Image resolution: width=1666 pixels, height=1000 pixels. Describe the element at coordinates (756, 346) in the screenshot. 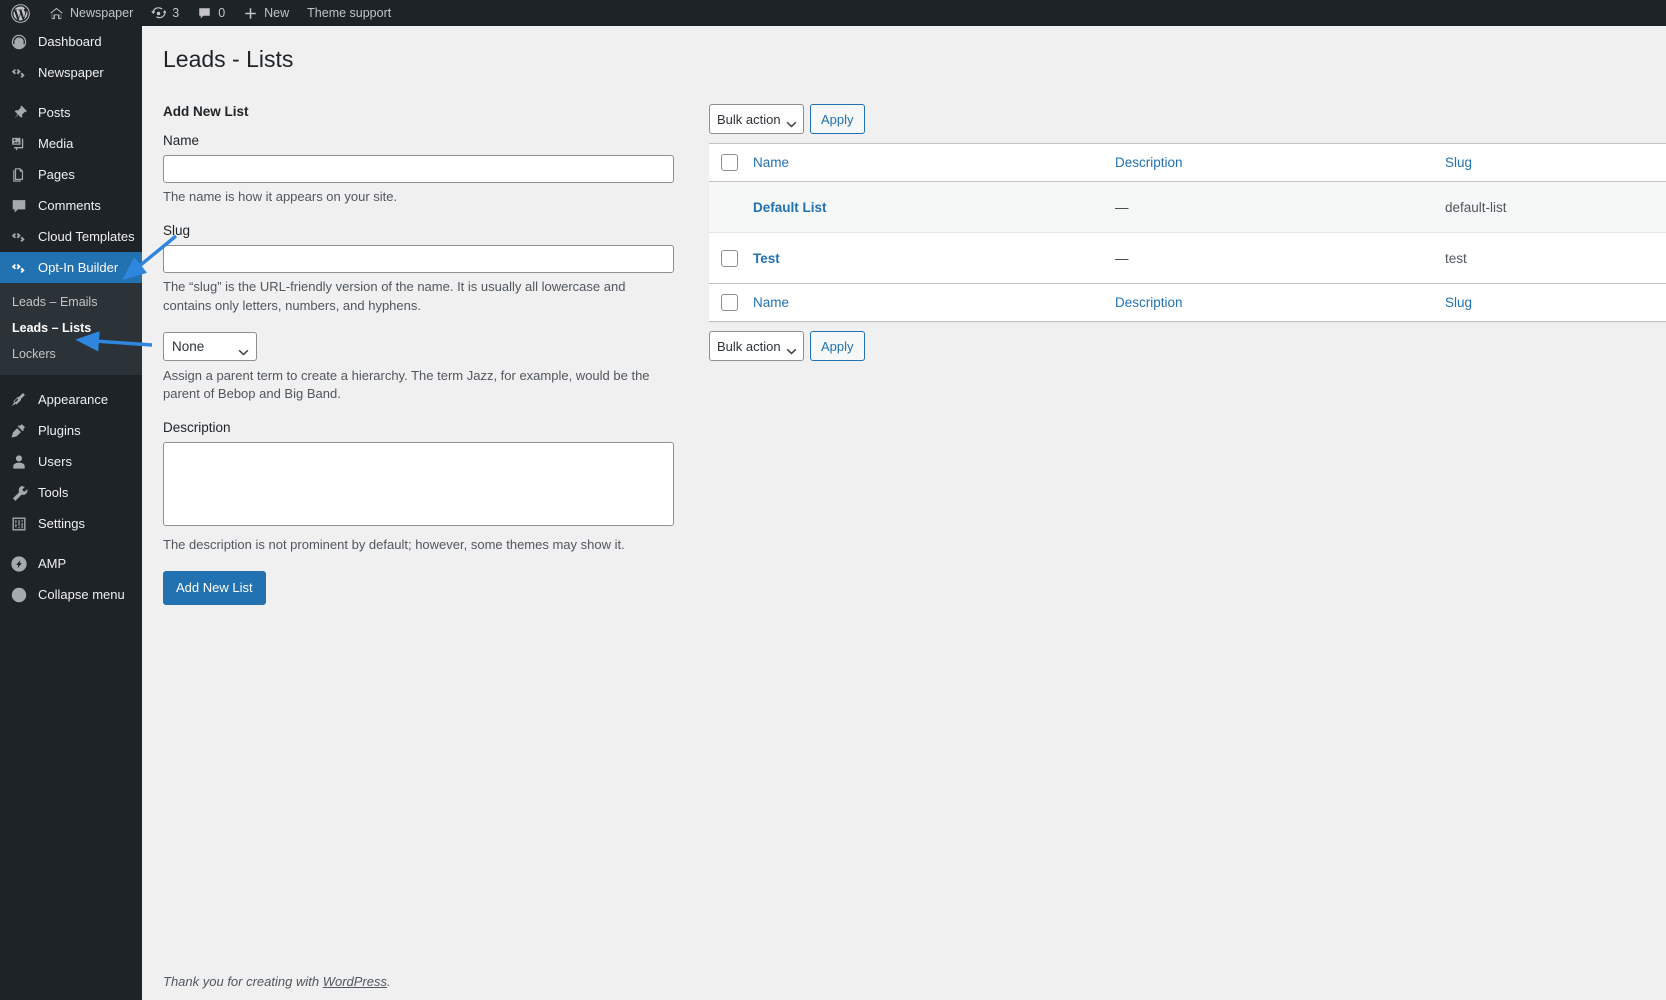

I see `bulk-actions-select-bottom: Bulk actions` at that location.